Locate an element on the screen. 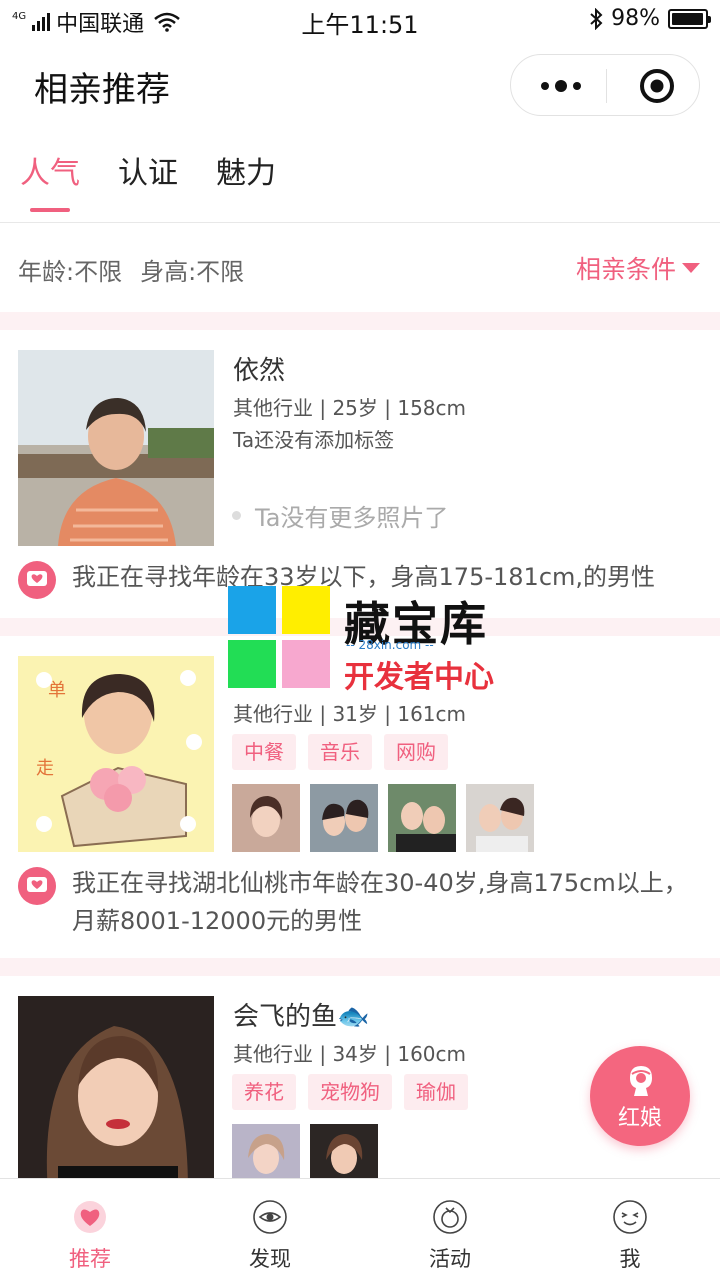 The image size is (720, 1280). tab-popularity: 人气 is located at coordinates (50, 180).